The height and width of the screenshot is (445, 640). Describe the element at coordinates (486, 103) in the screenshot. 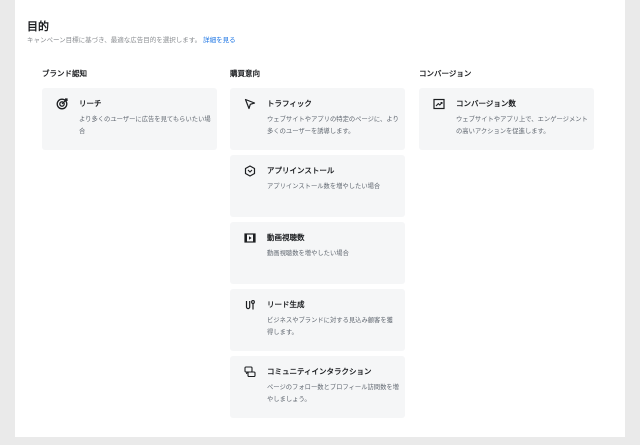

I see `card-title: コンバージョン数` at that location.